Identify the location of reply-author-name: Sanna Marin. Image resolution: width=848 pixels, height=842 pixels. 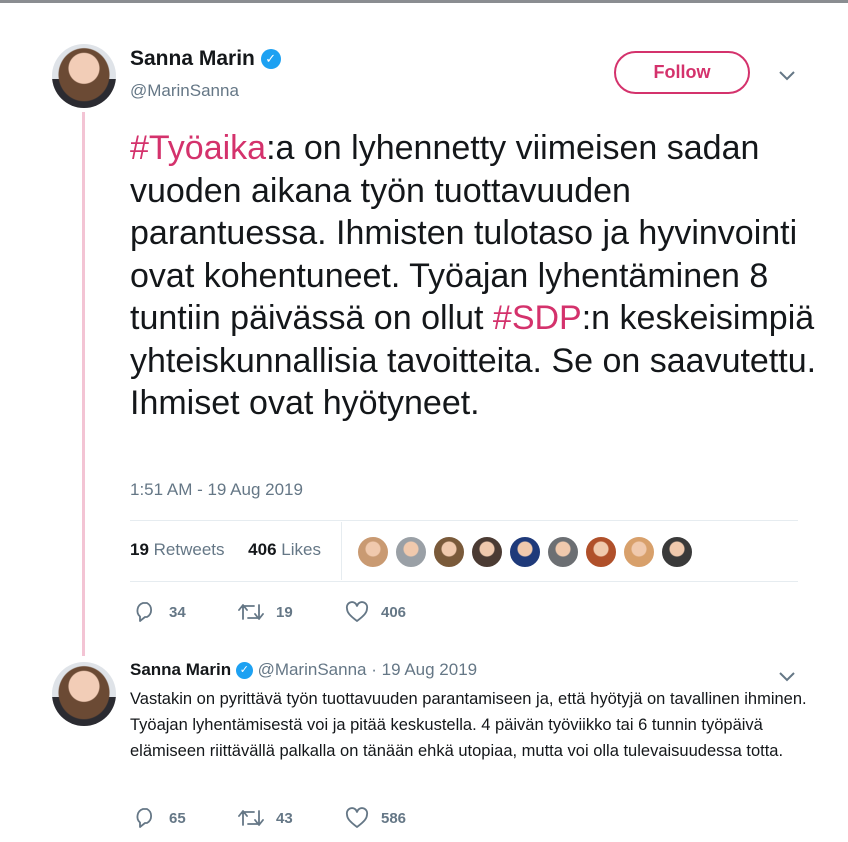
(180, 669).